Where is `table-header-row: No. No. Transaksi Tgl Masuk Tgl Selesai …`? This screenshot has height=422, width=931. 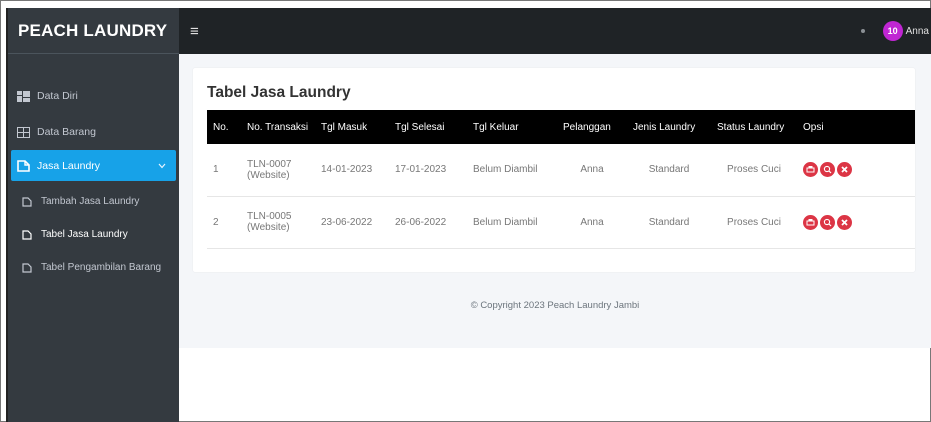 table-header-row: No. No. Transaksi Tgl Masuk Tgl Selesai … is located at coordinates (561, 127).